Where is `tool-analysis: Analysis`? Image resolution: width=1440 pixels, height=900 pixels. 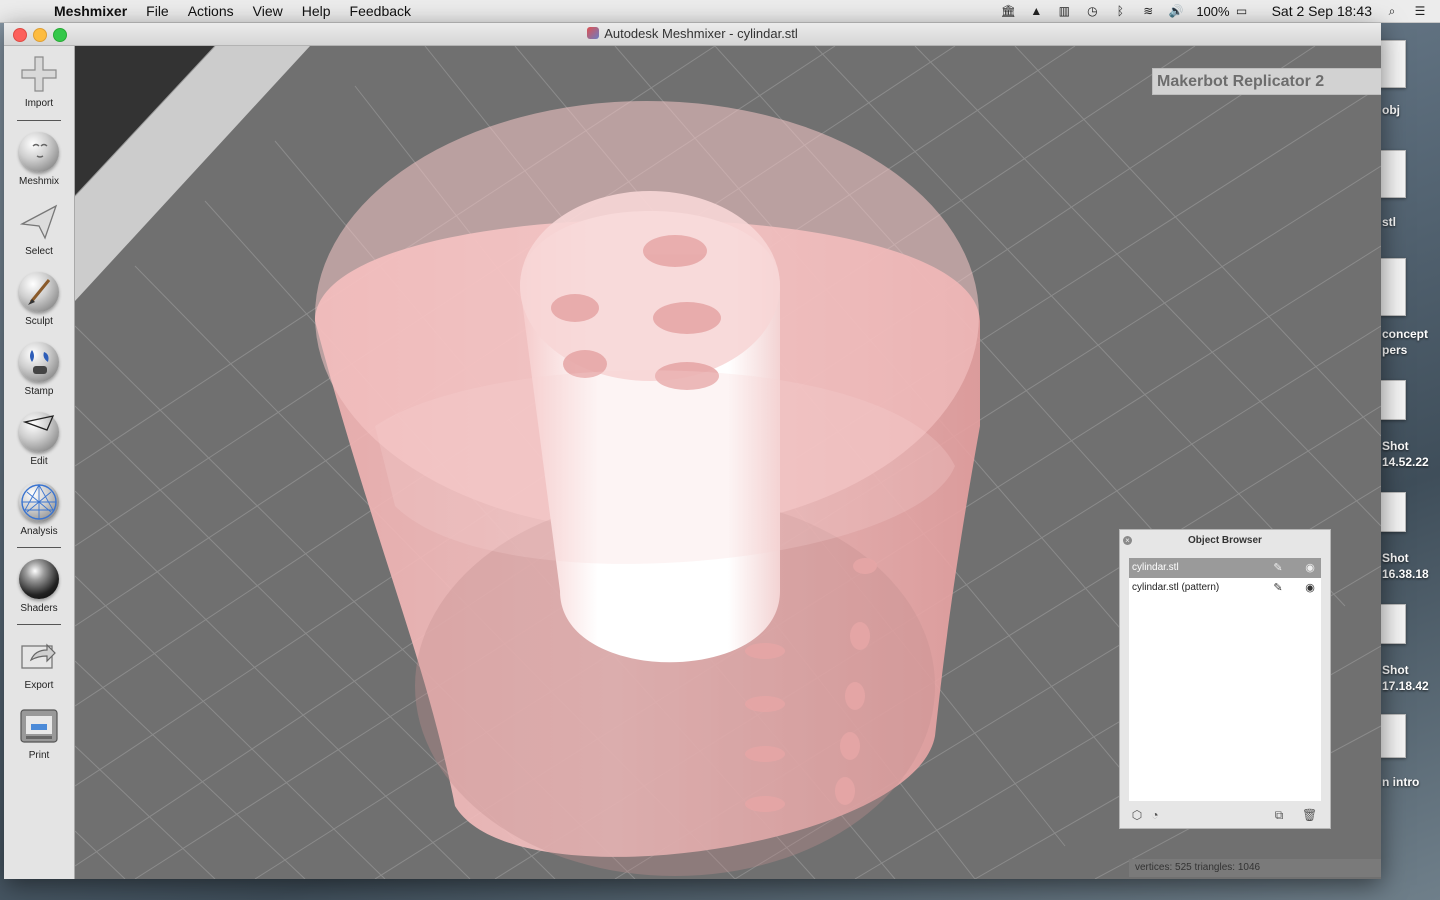 tool-analysis: Analysis is located at coordinates (39, 509).